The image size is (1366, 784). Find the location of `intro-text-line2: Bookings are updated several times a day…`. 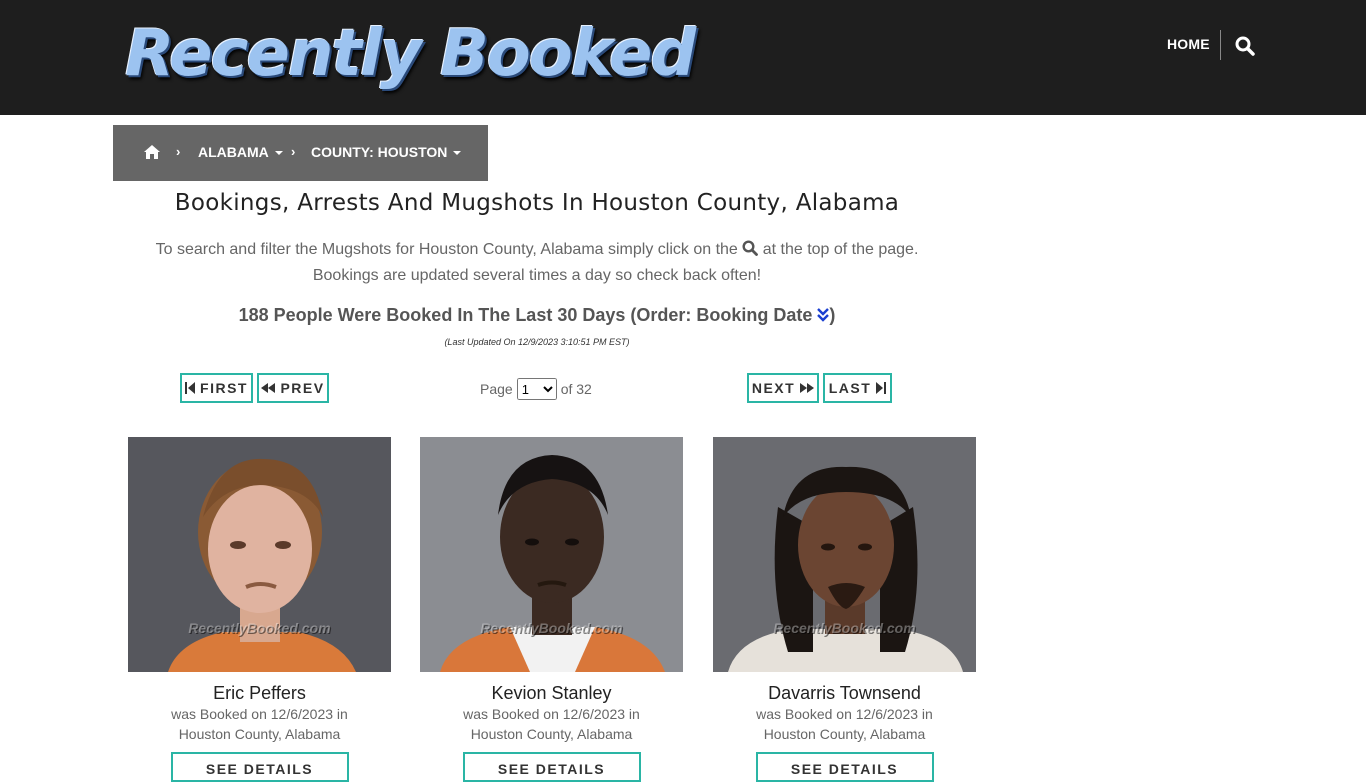

intro-text-line2: Bookings are updated several times a day… is located at coordinates (537, 275).